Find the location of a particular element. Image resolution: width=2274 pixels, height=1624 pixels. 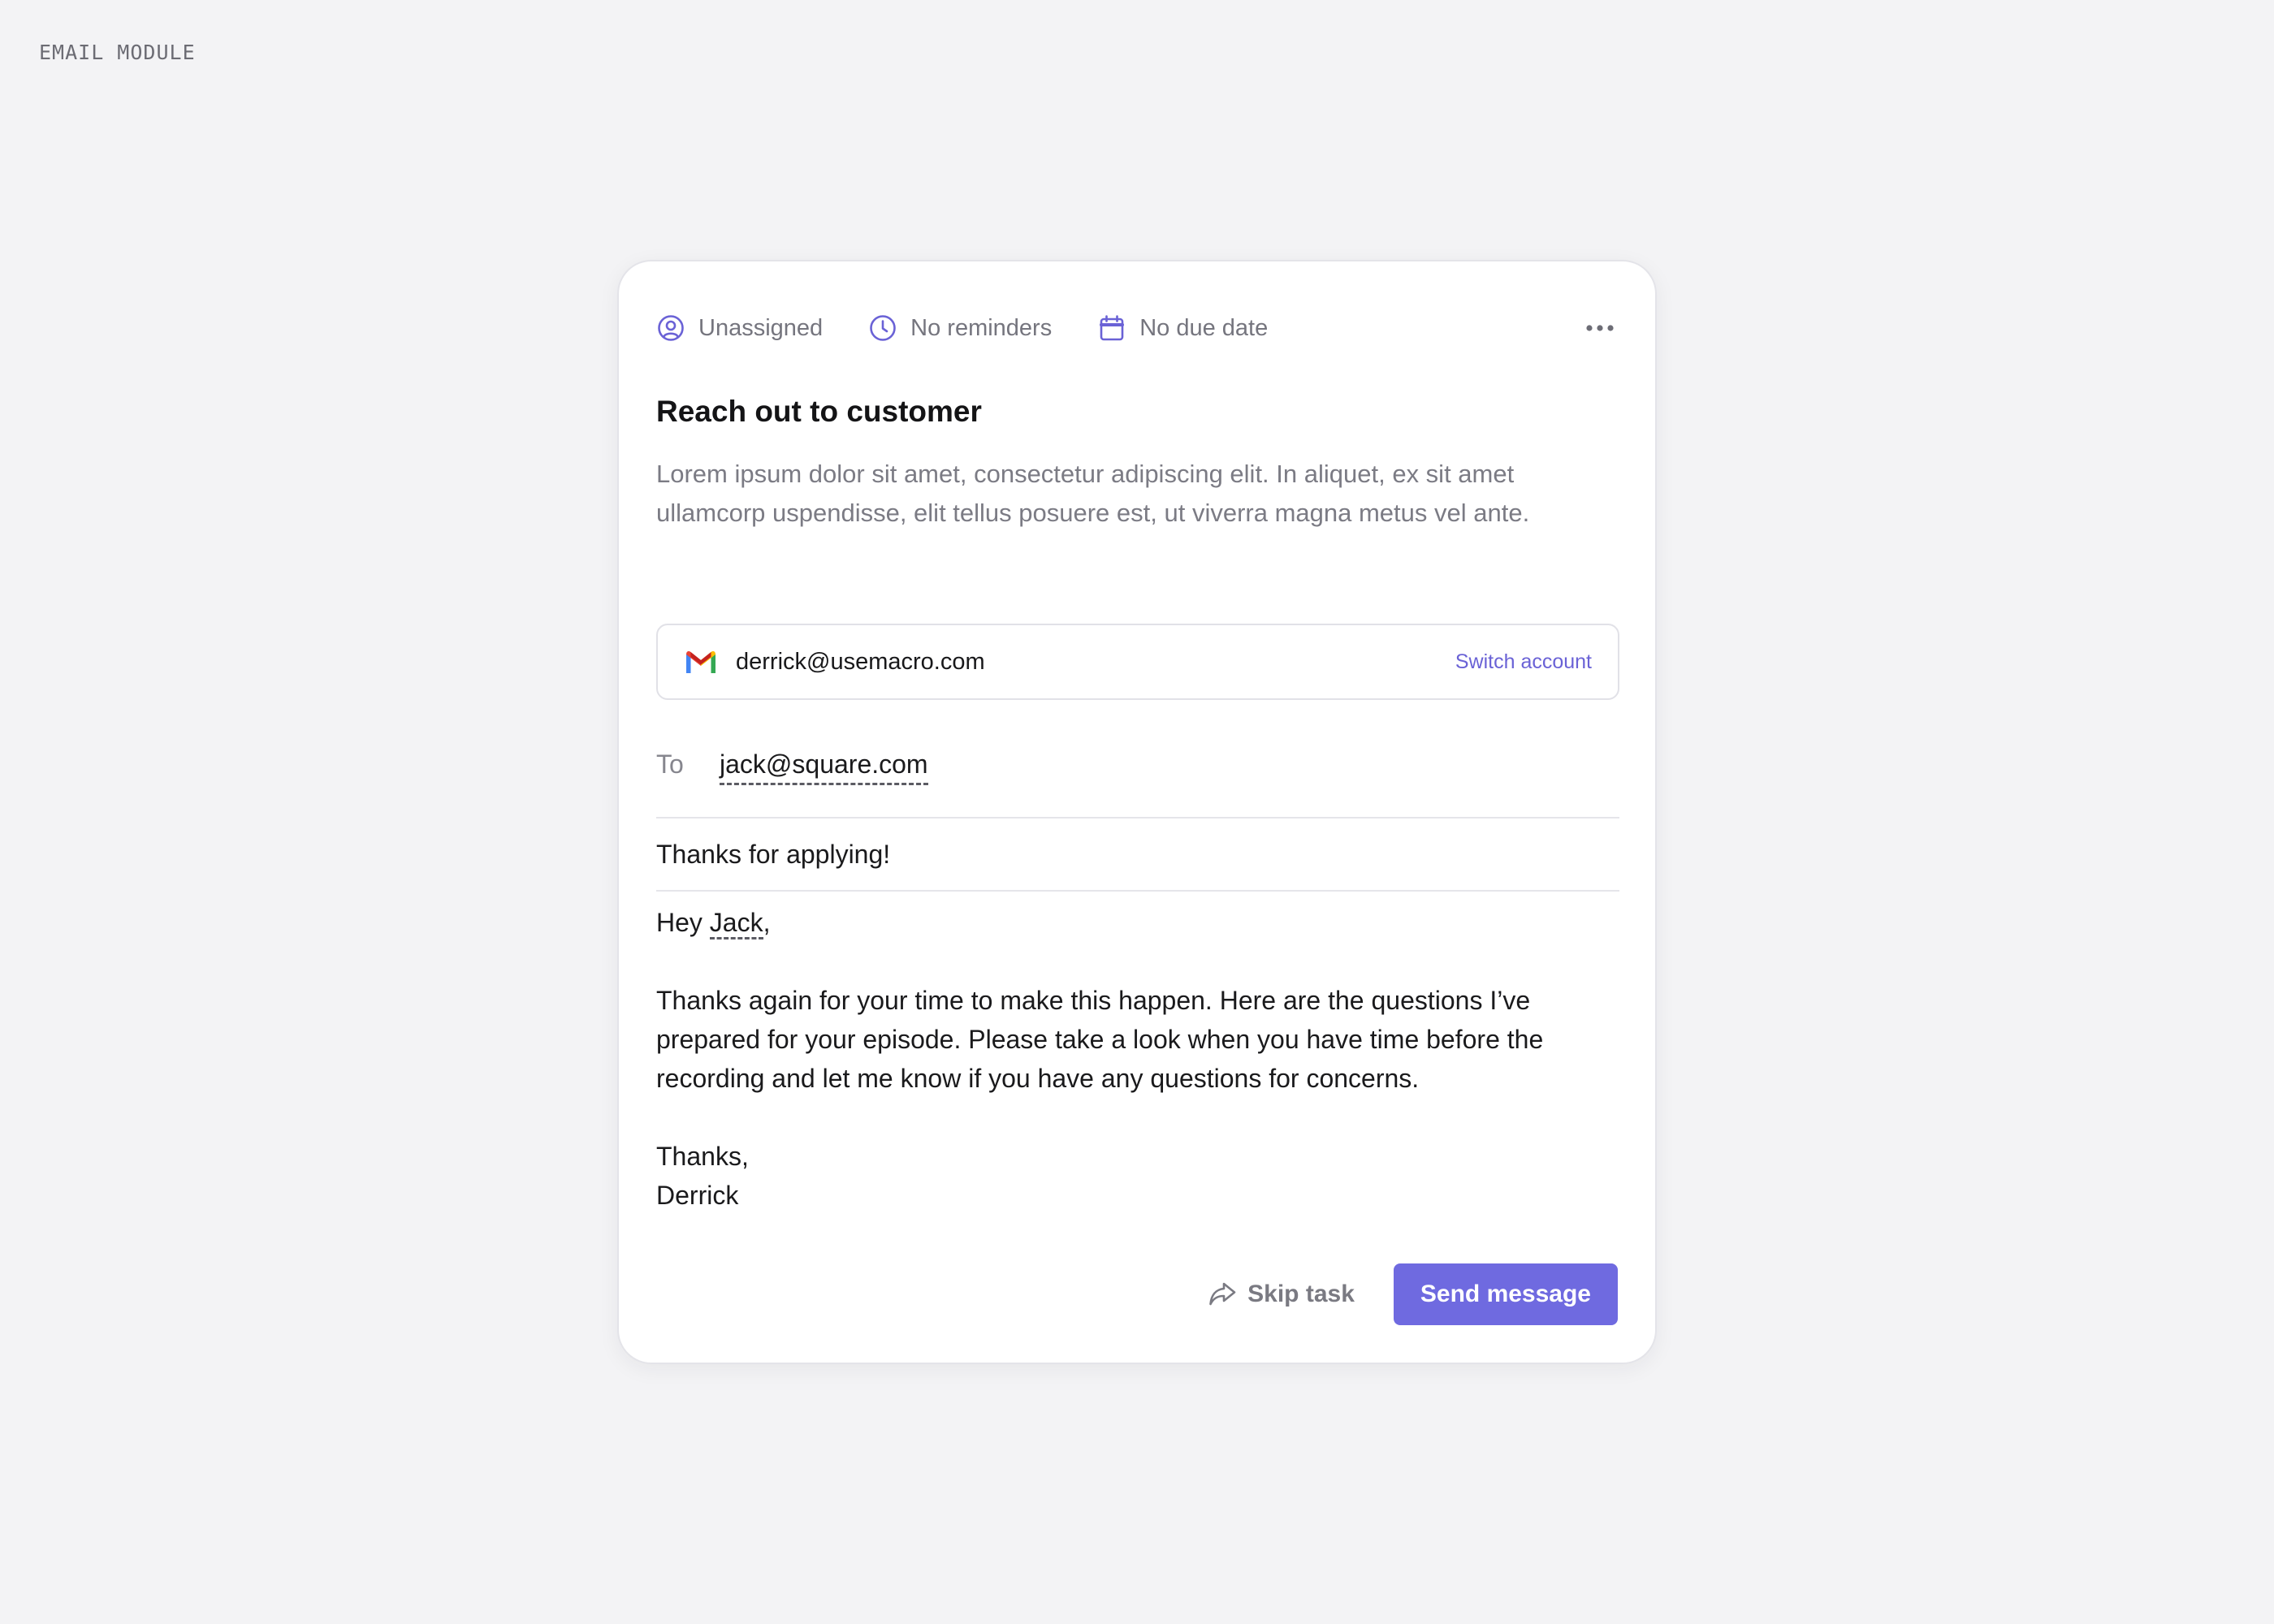

more-options-button is located at coordinates (1600, 328).